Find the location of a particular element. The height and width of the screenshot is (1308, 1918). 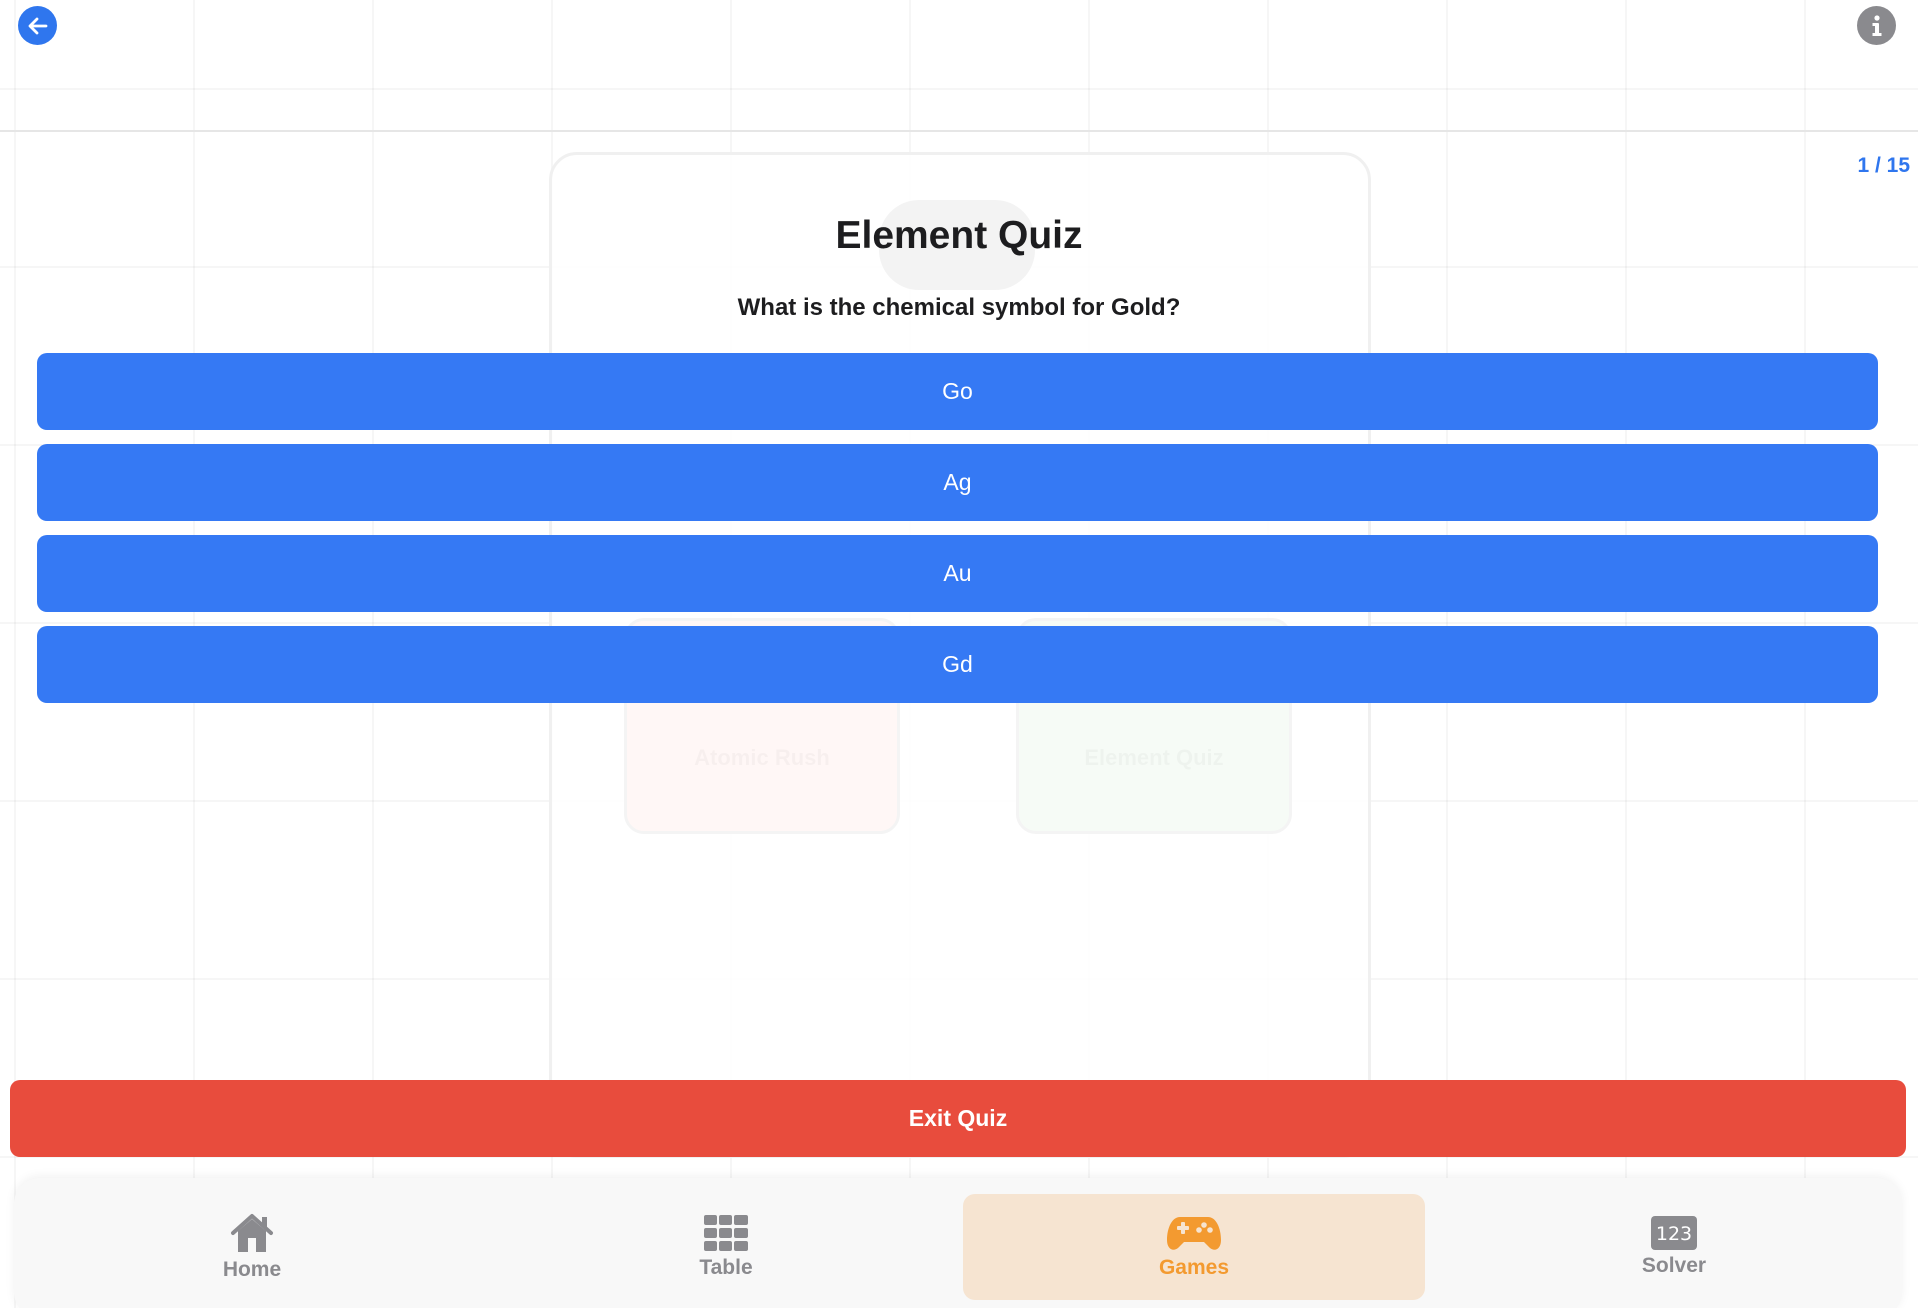

quiz-title: Element Quiz is located at coordinates (959, 235).